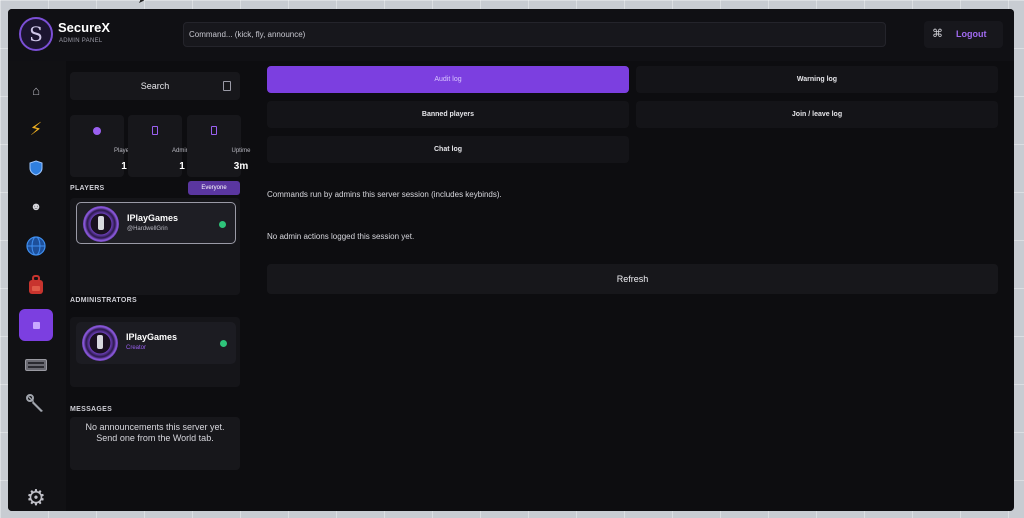 The image size is (1024, 518). I want to click on player-name: IPlayGames, so click(153, 218).